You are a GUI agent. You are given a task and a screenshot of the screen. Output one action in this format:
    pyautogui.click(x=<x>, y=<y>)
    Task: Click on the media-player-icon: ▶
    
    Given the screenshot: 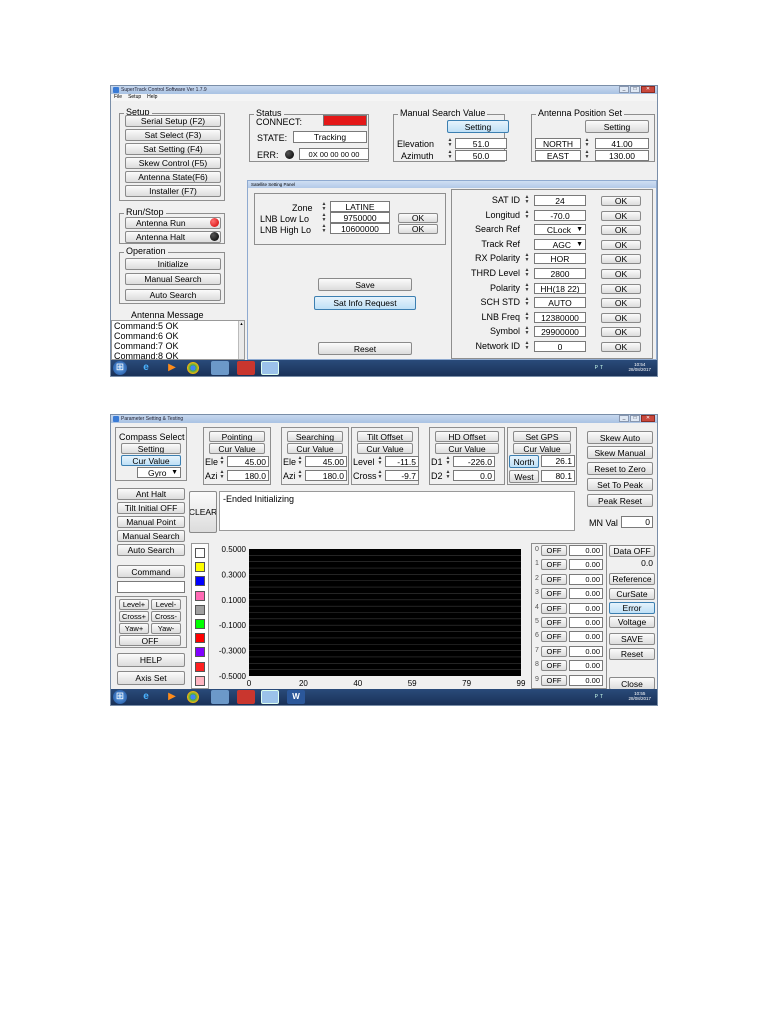 What is the action you would take?
    pyautogui.click(x=172, y=697)
    